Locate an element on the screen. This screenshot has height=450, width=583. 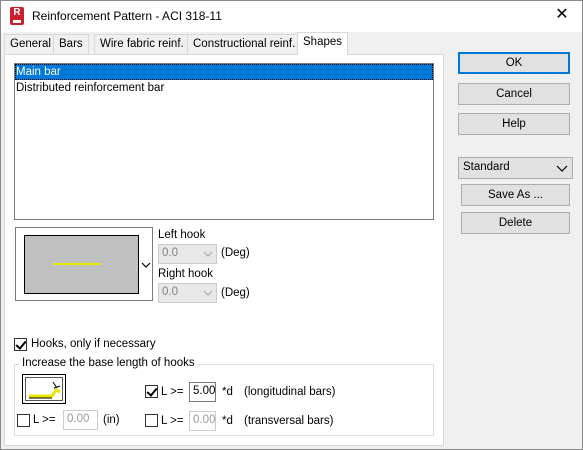
left-hook-value: 0.0 is located at coordinates (170, 253).